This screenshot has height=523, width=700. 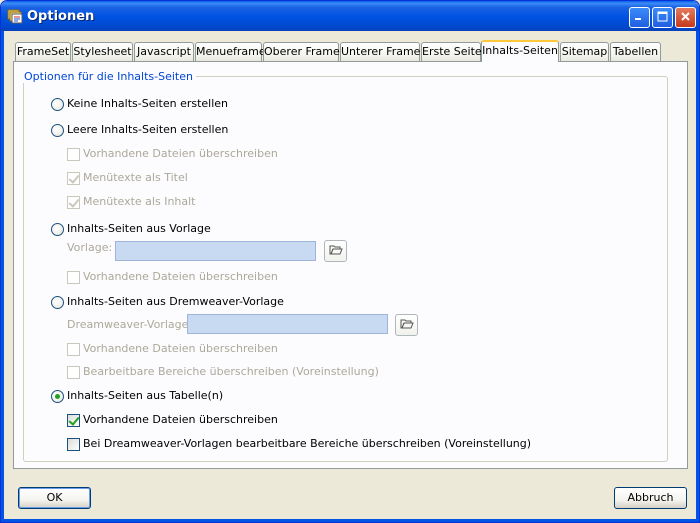 What do you see at coordinates (584, 51) in the screenshot?
I see `tab-sitemap: Sitemap` at bounding box center [584, 51].